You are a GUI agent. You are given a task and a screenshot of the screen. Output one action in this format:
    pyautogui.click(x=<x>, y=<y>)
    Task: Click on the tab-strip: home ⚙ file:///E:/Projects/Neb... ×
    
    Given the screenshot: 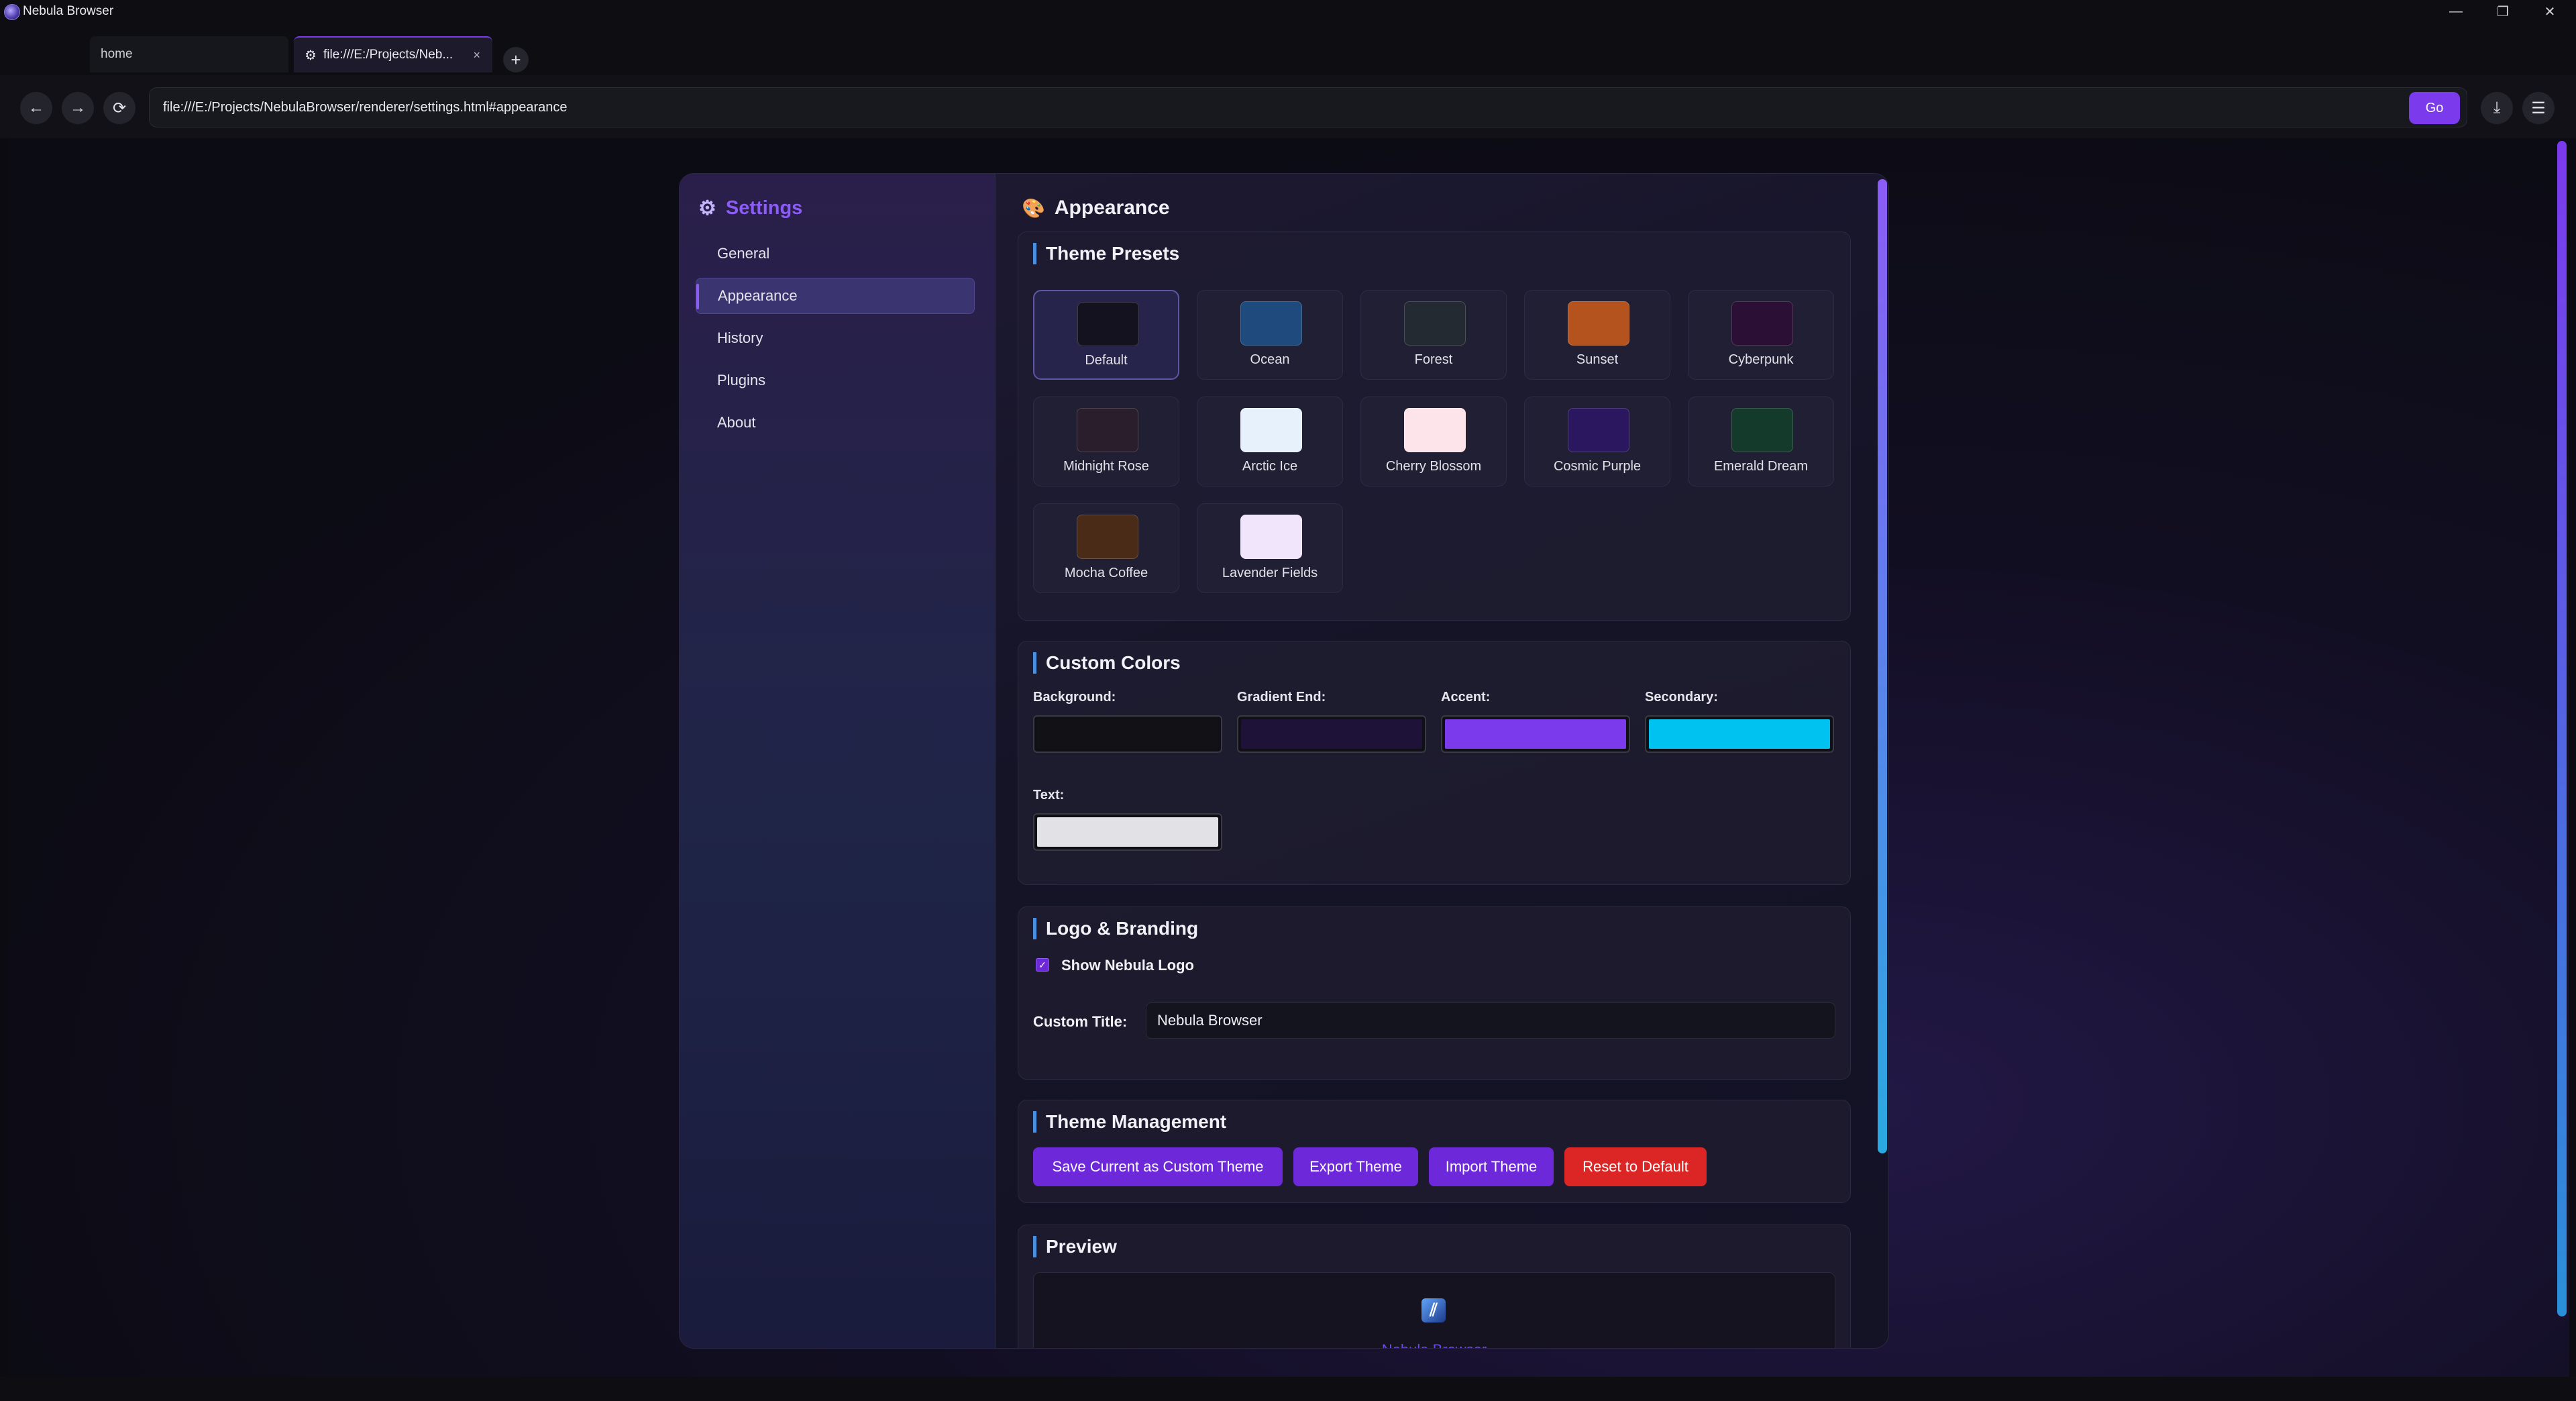 What is the action you would take?
    pyautogui.click(x=1288, y=49)
    